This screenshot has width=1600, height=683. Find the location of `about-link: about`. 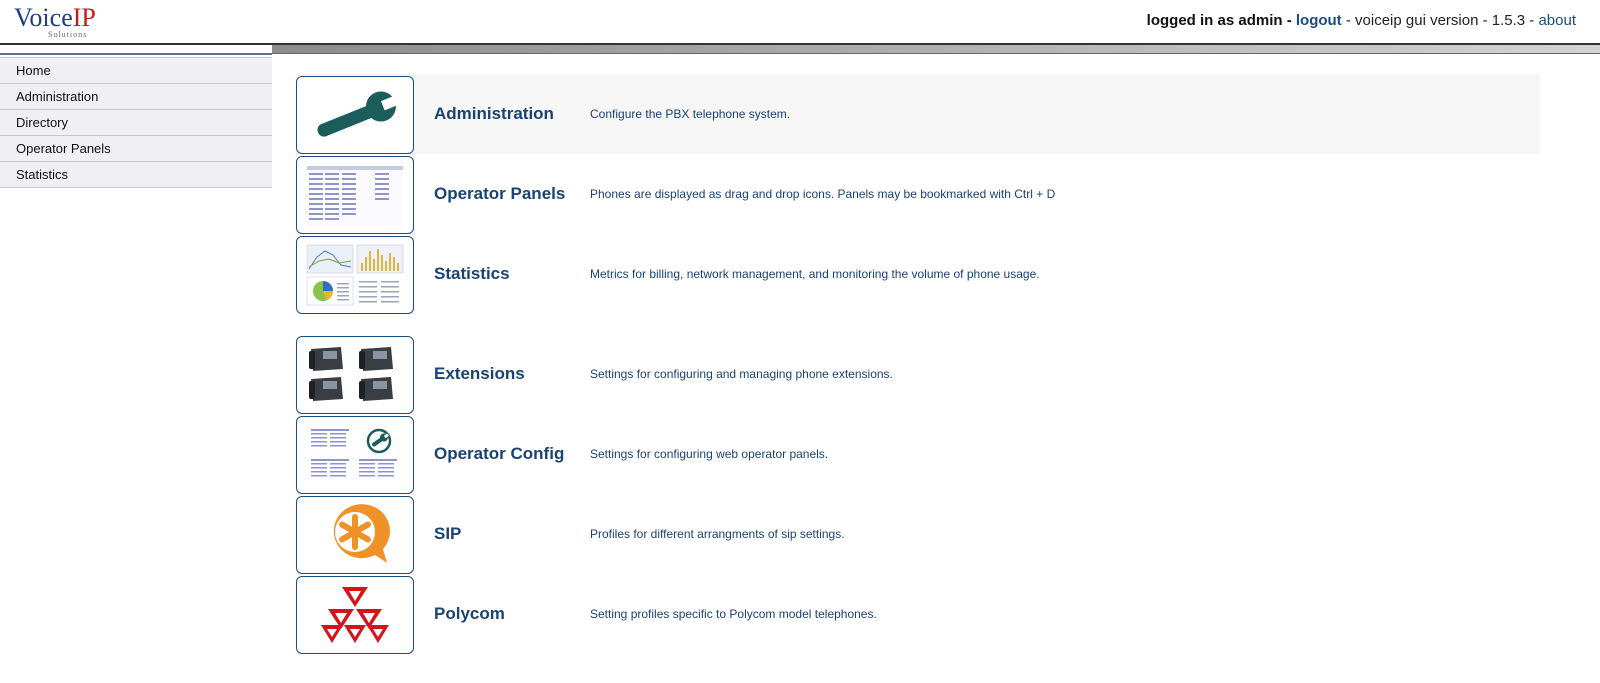

about-link: about is located at coordinates (1557, 20).